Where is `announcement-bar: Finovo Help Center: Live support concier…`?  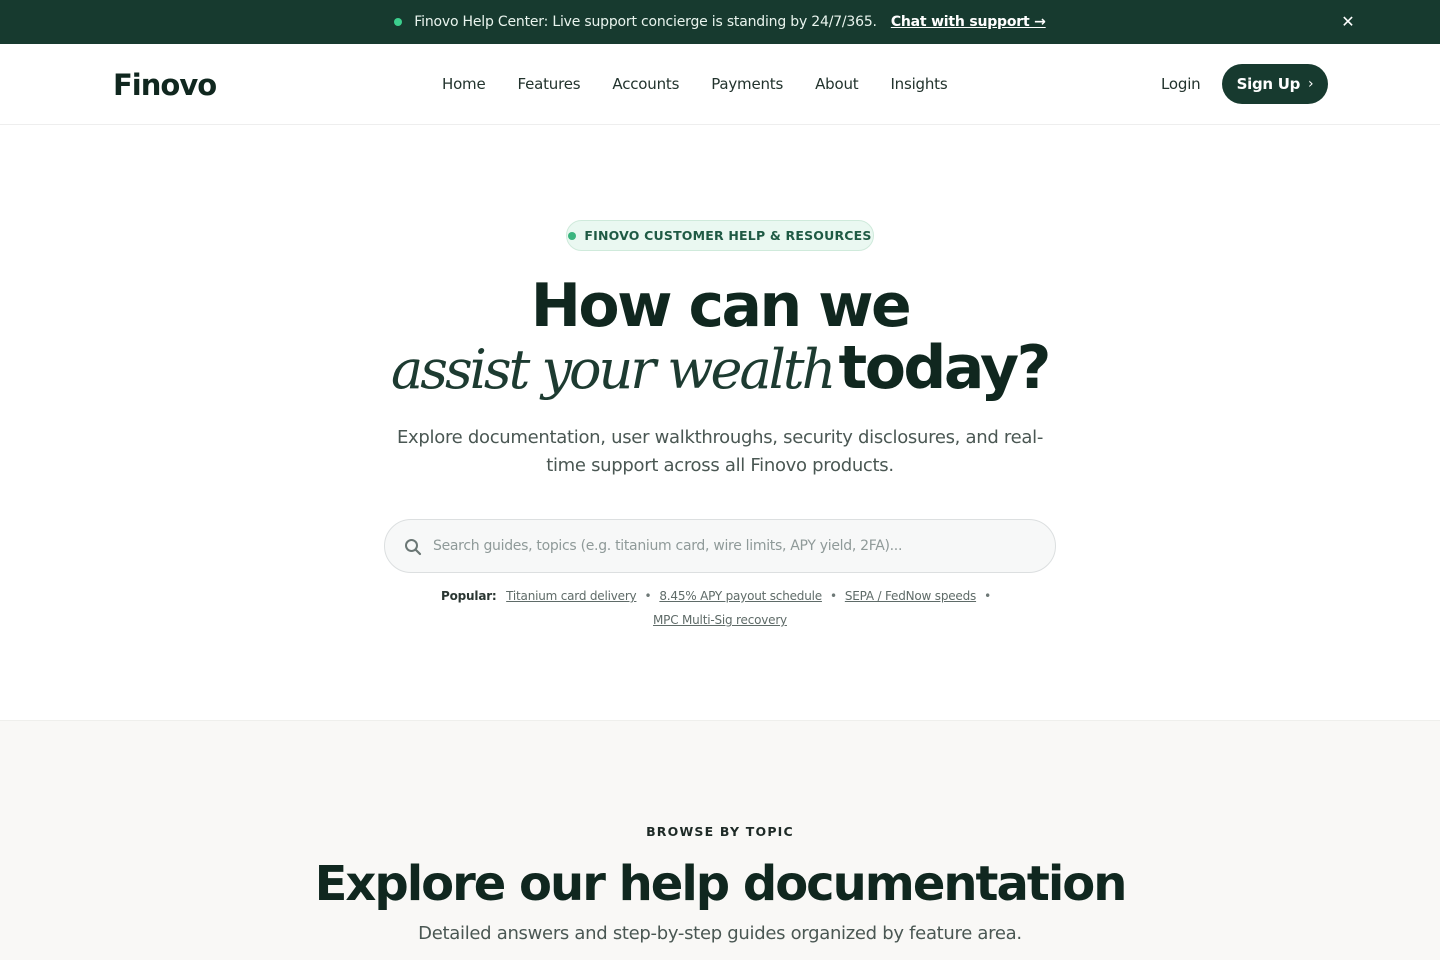 announcement-bar: Finovo Help Center: Live support concier… is located at coordinates (720, 22).